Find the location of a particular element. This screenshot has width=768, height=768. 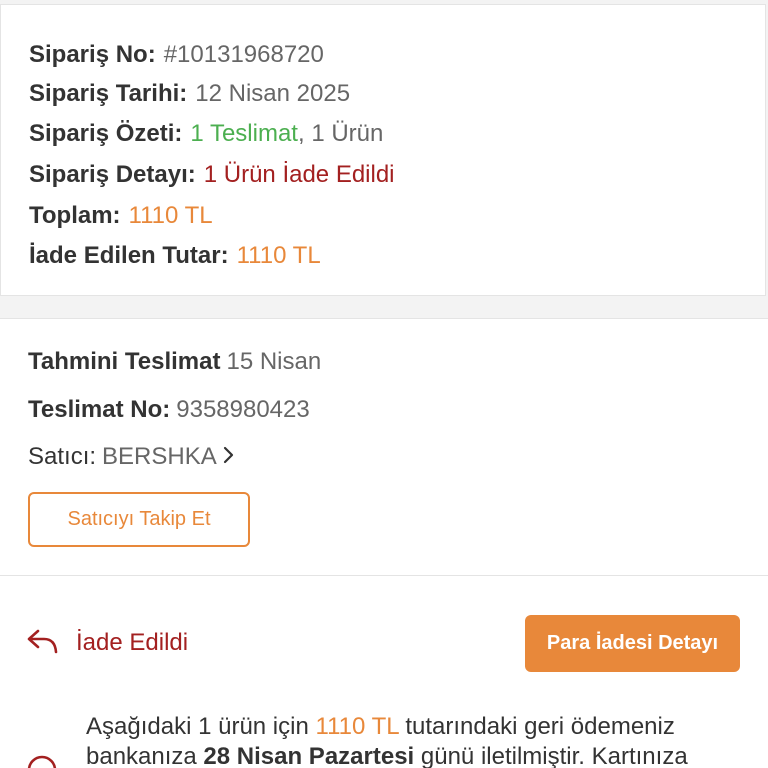

estimated-delivery-row: Tahmini Teslimat 15 Nisan is located at coordinates (174, 362).